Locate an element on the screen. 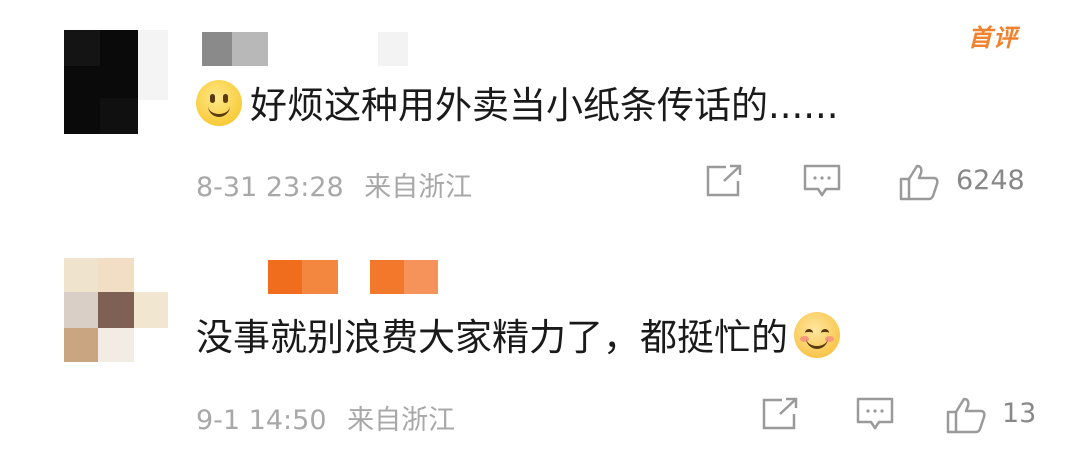 The image size is (1080, 455). comment-date: 9-1 14:50 is located at coordinates (261, 420).